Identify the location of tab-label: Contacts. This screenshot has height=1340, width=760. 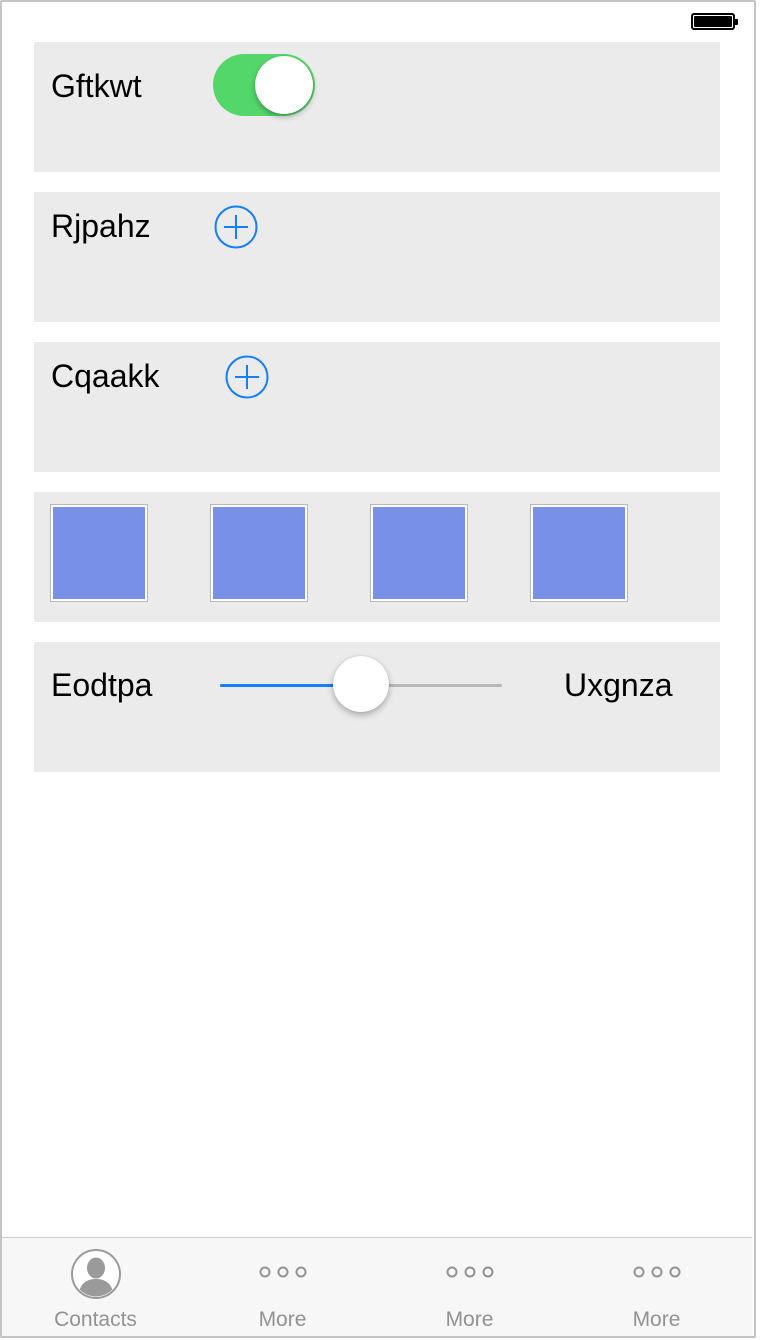
(95, 1319).